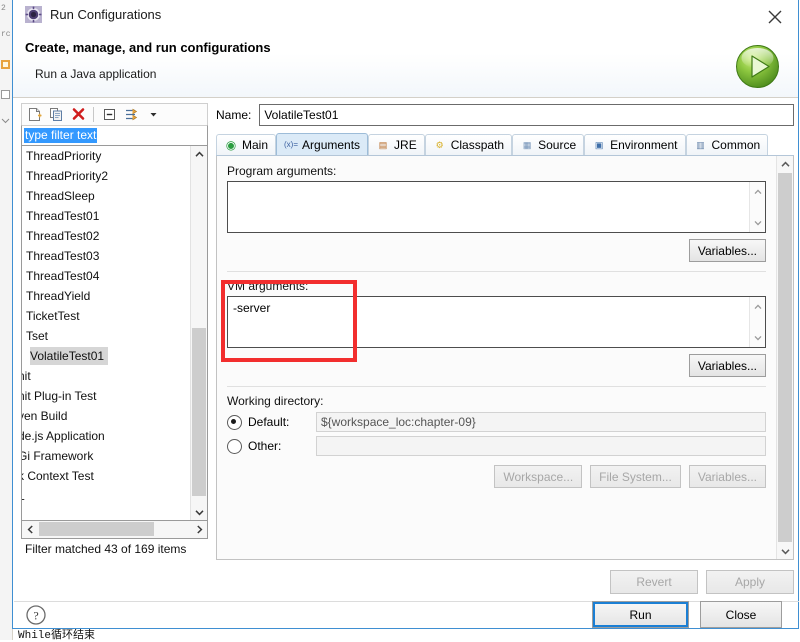 The image size is (800, 642). What do you see at coordinates (757, 207) in the screenshot?
I see `program-arguments-scrollbar` at bounding box center [757, 207].